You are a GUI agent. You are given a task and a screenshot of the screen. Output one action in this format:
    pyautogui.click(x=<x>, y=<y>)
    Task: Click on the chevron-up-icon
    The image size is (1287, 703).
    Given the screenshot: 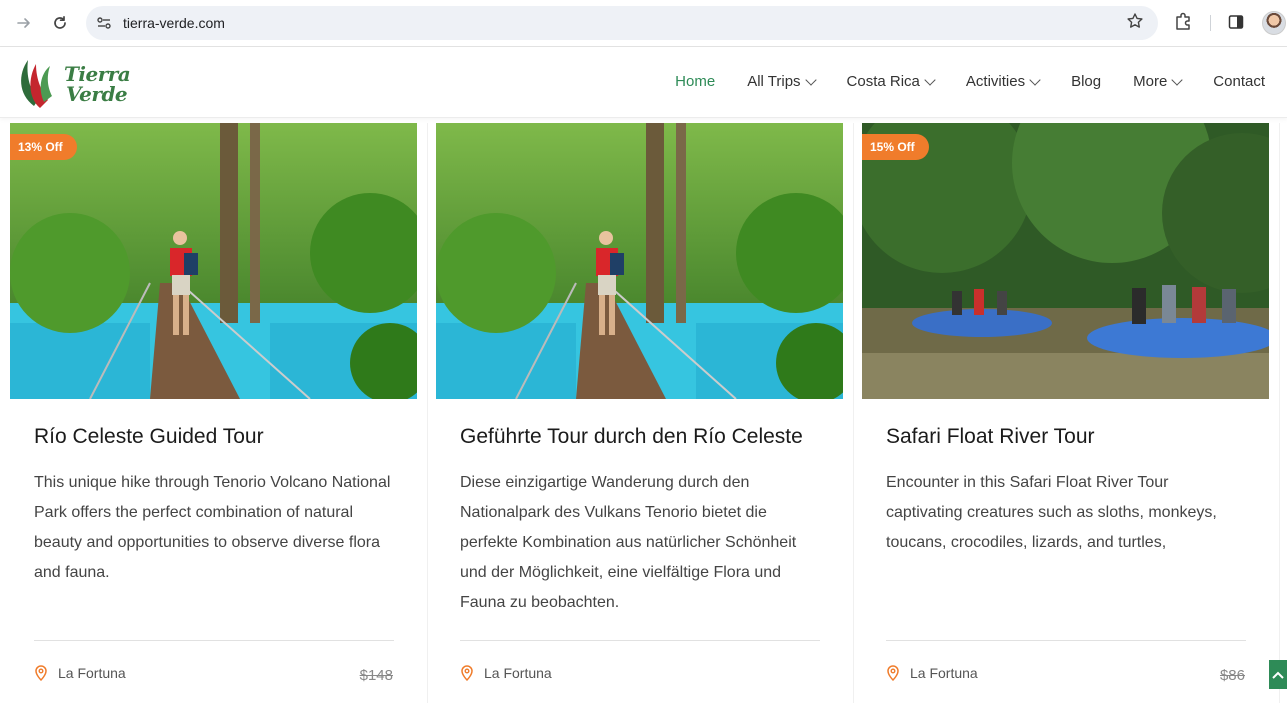 What is the action you would take?
    pyautogui.click(x=1278, y=675)
    